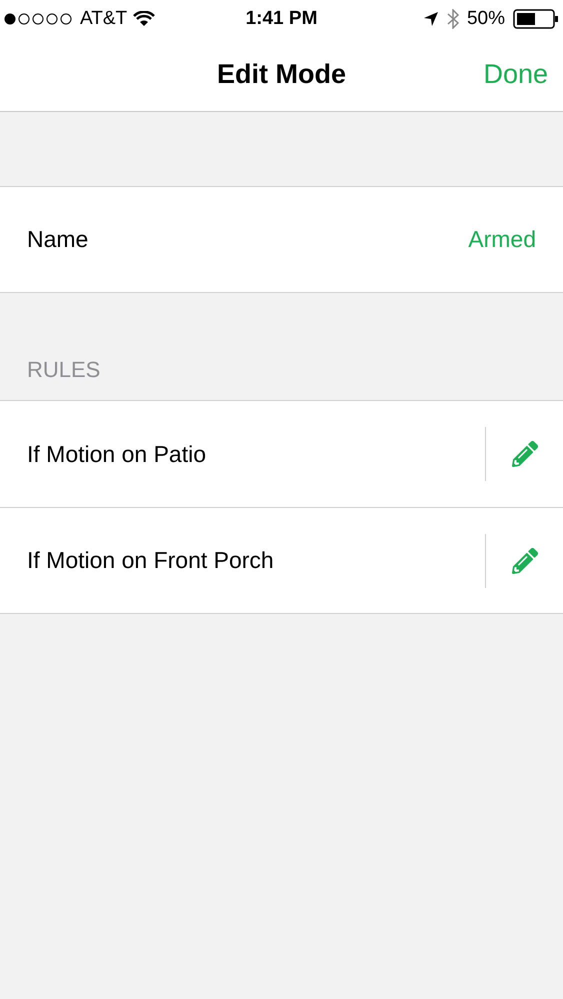  What do you see at coordinates (39, 19) in the screenshot?
I see `signal-icon` at bounding box center [39, 19].